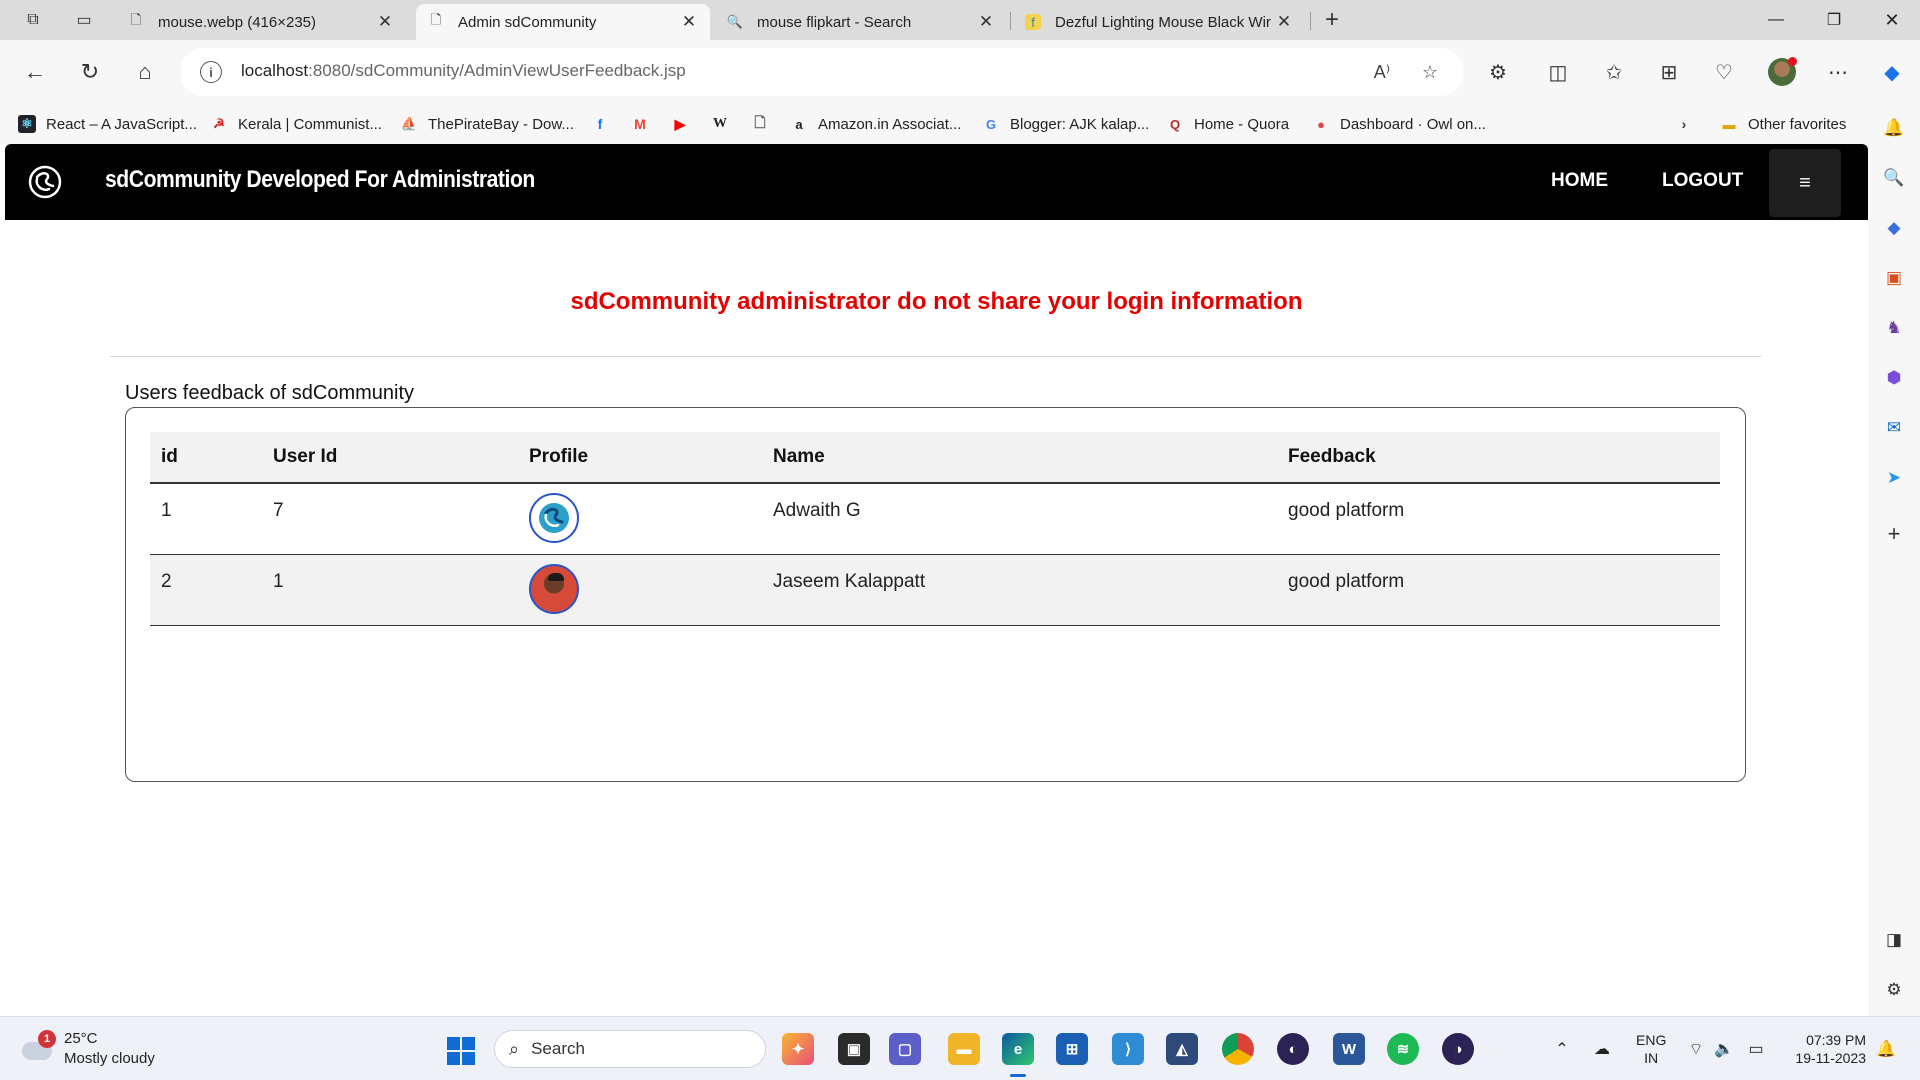 Image resolution: width=1920 pixels, height=1080 pixels. What do you see at coordinates (640, 124) in the screenshot?
I see `gmail-icon: M` at bounding box center [640, 124].